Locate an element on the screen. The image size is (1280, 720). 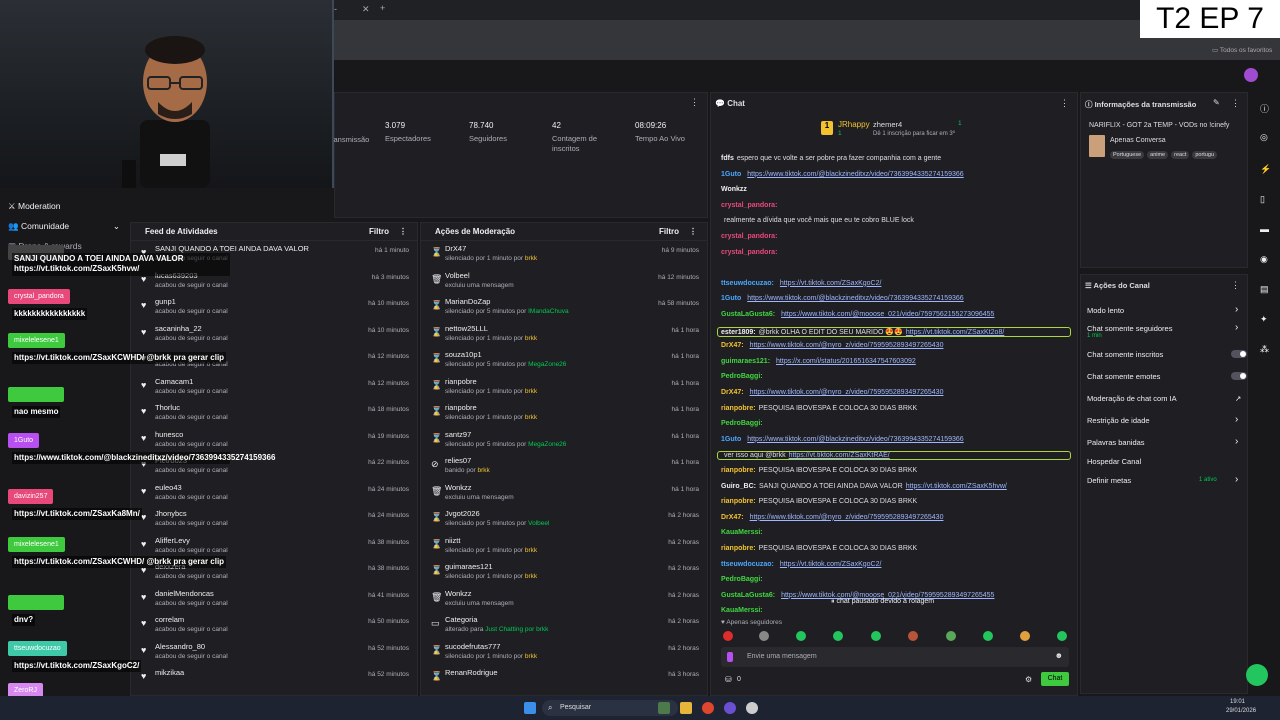
top-gifter-name: JRhappy is located at coordinates (854, 124).